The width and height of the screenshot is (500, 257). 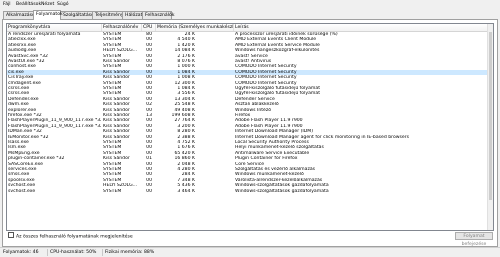 I want to click on column-header-cpu: CPU, so click(x=149, y=27).